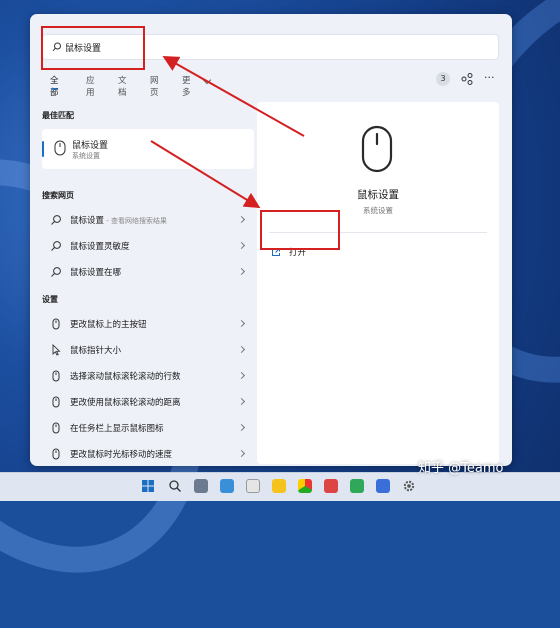 This screenshot has width=560, height=628. I want to click on photos-icon, so click(331, 486).